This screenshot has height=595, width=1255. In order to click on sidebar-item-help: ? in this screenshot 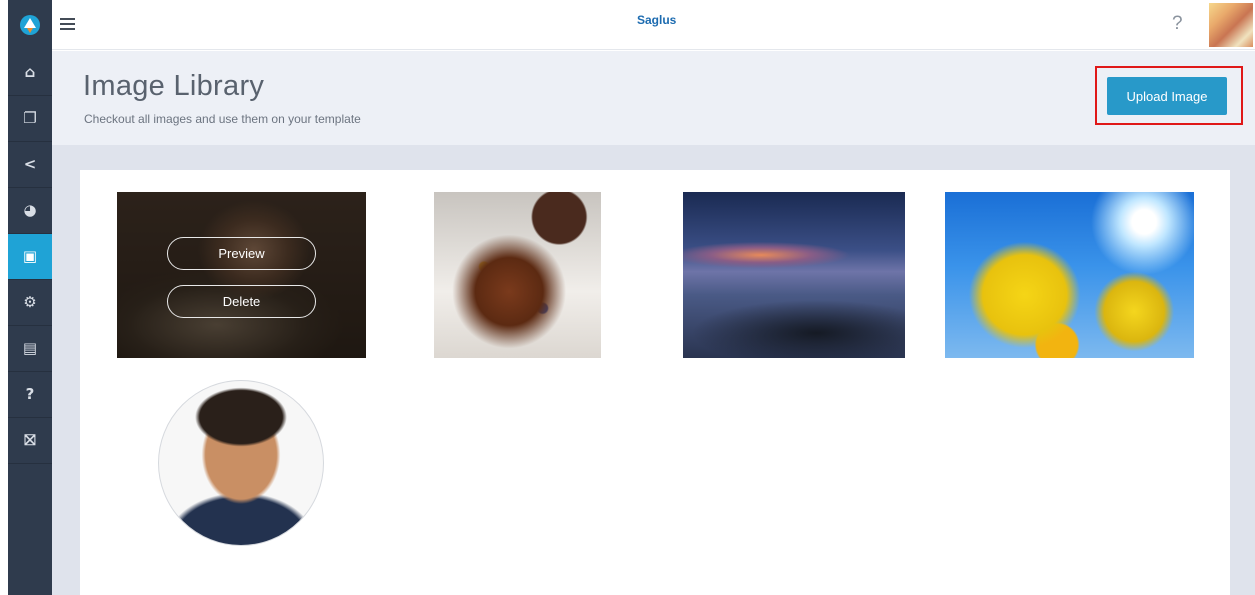, I will do `click(30, 395)`.